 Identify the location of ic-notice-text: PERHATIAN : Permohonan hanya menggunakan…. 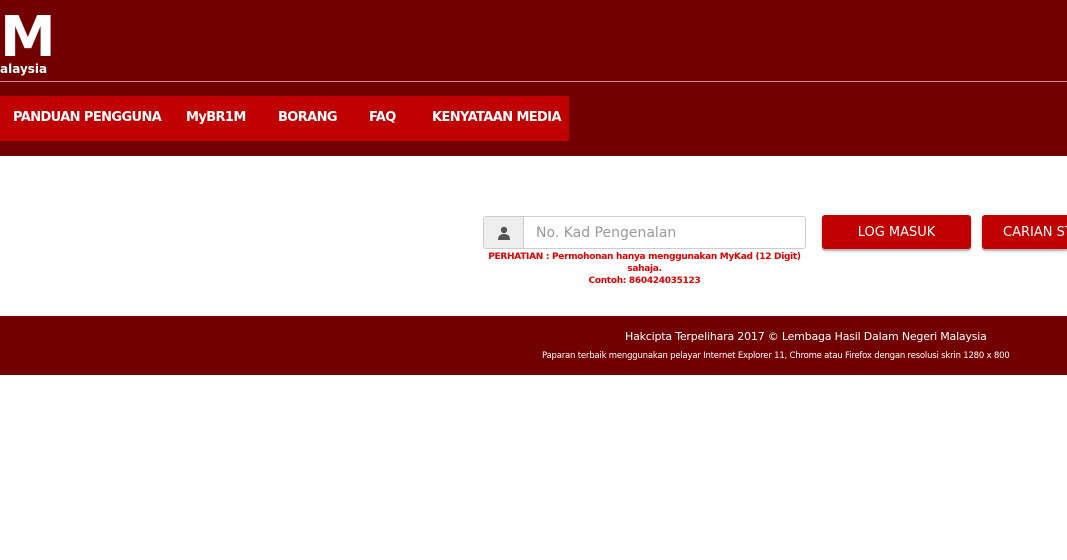
(644, 263).